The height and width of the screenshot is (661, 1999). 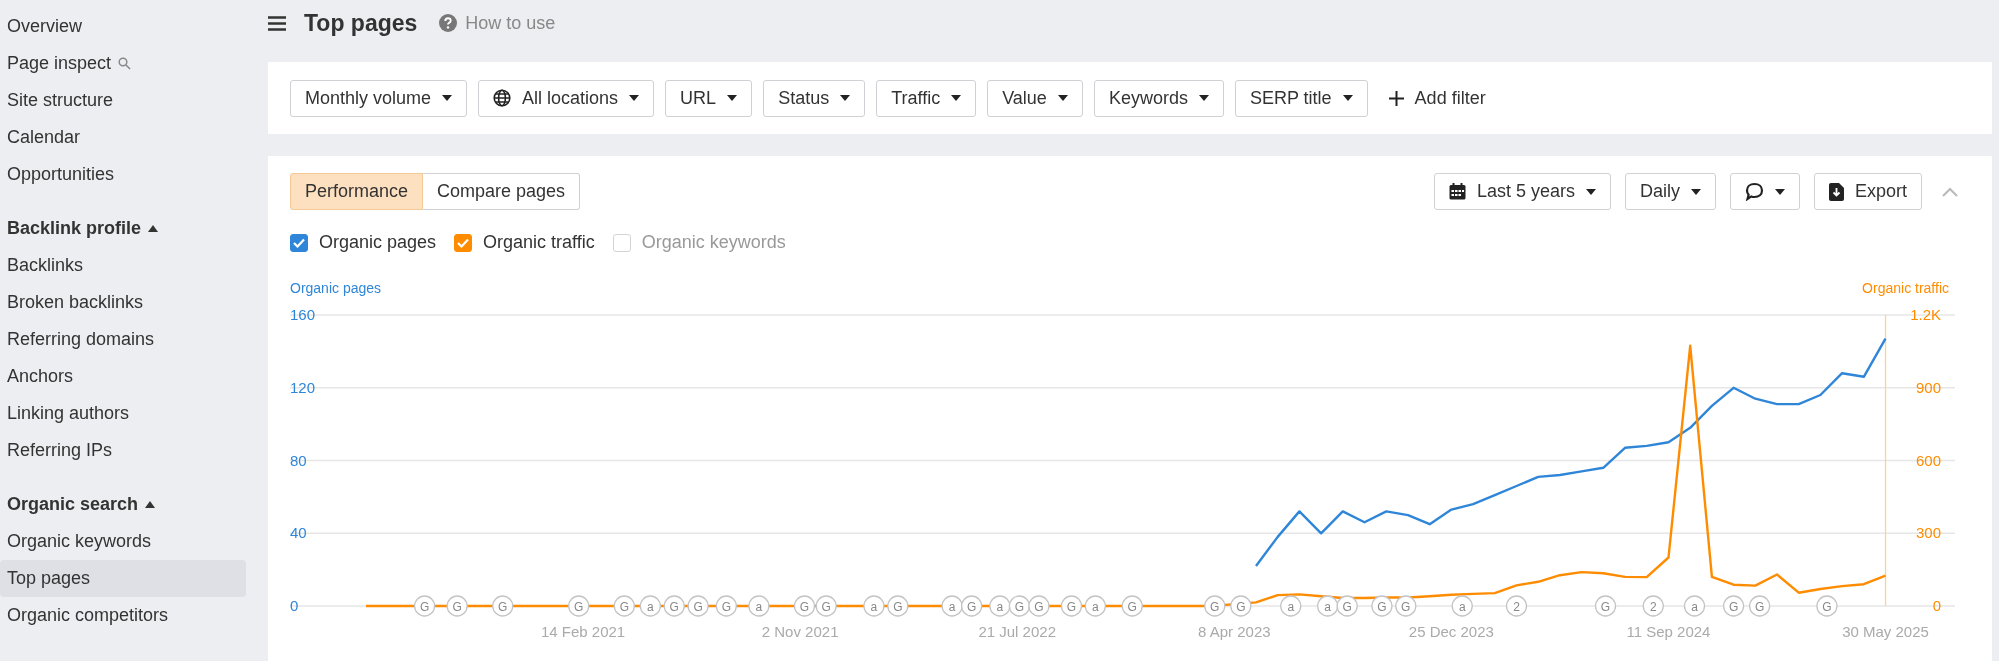 I want to click on axis-tick-label: 900, so click(x=1928, y=387).